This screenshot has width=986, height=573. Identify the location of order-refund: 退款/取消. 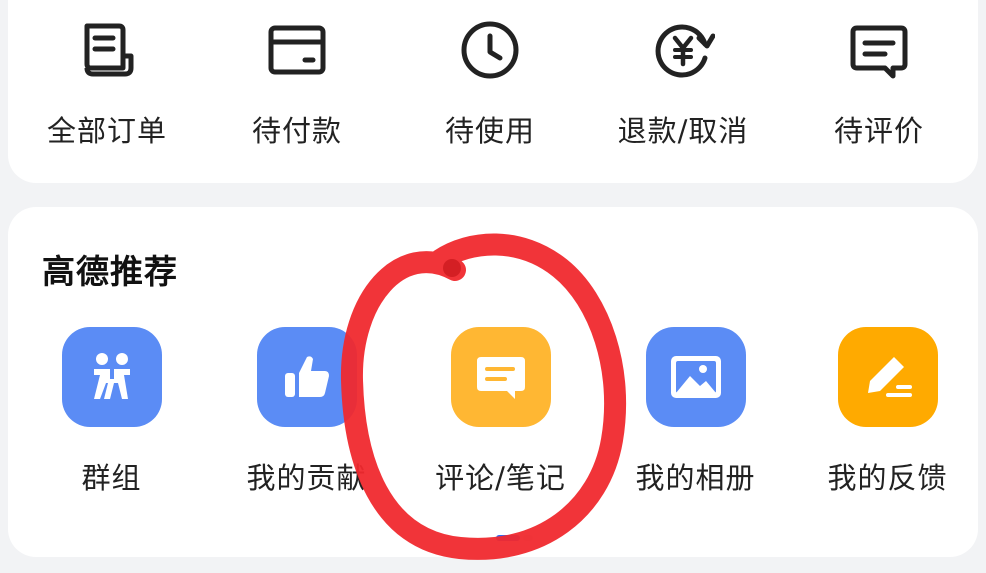
(683, 85).